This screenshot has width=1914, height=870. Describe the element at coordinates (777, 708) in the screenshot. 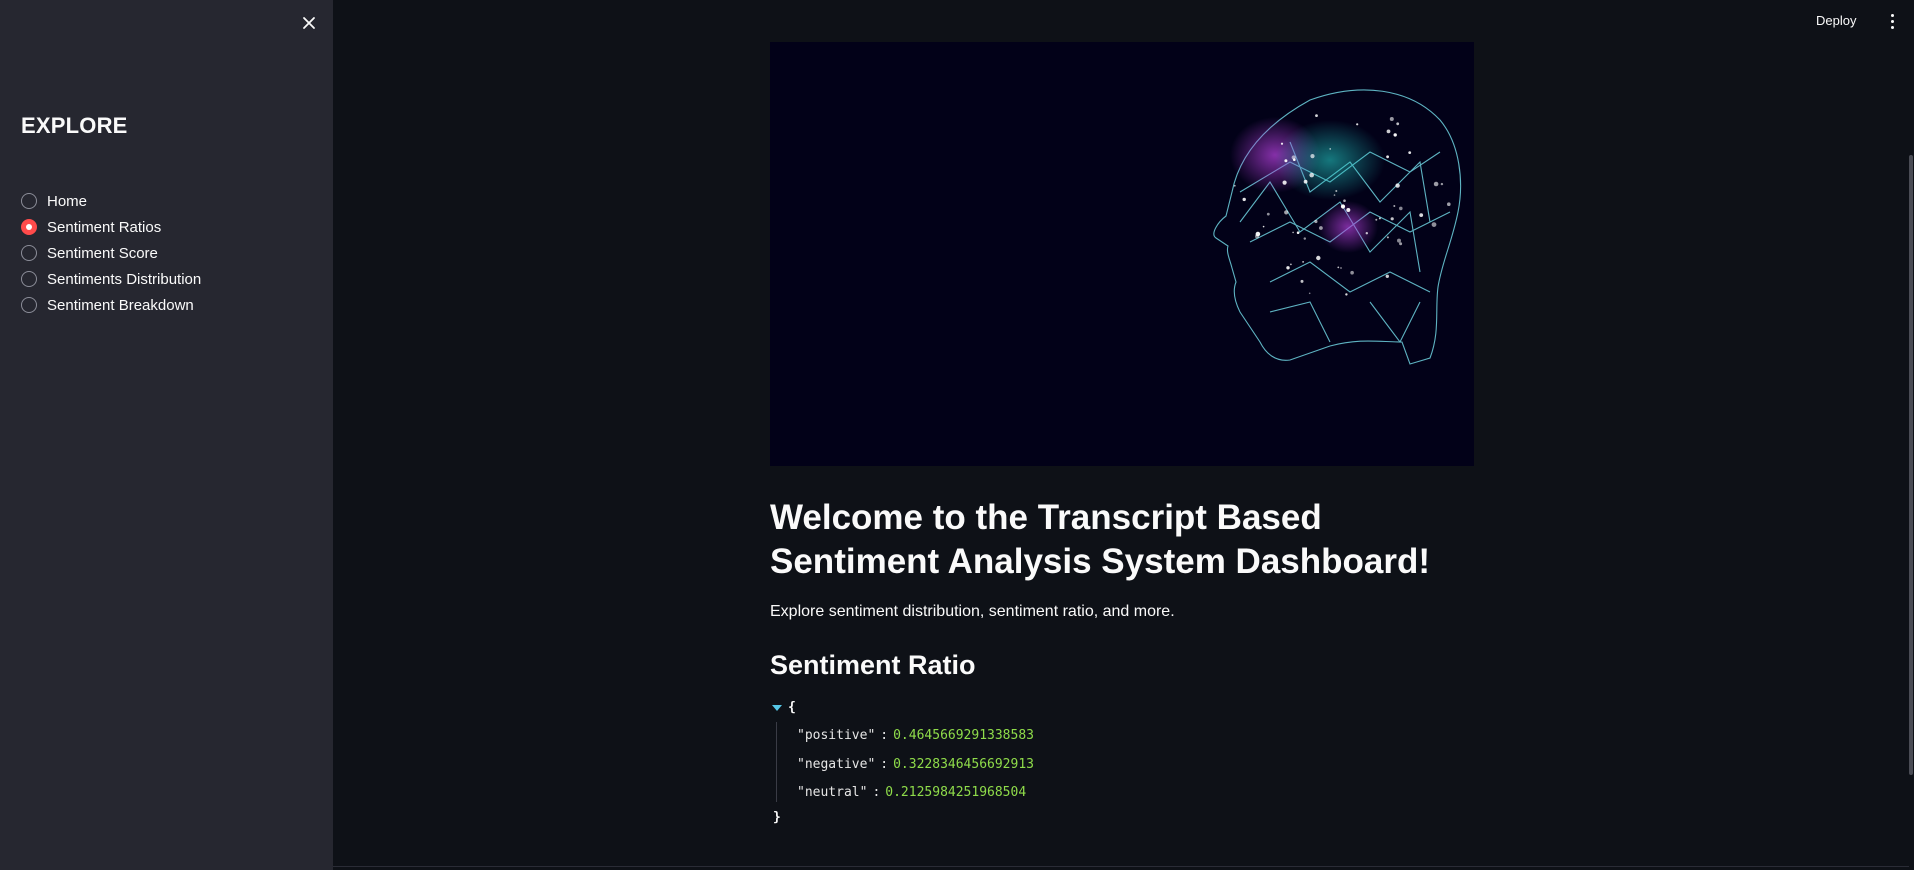

I see `collapse-caret-icon` at that location.